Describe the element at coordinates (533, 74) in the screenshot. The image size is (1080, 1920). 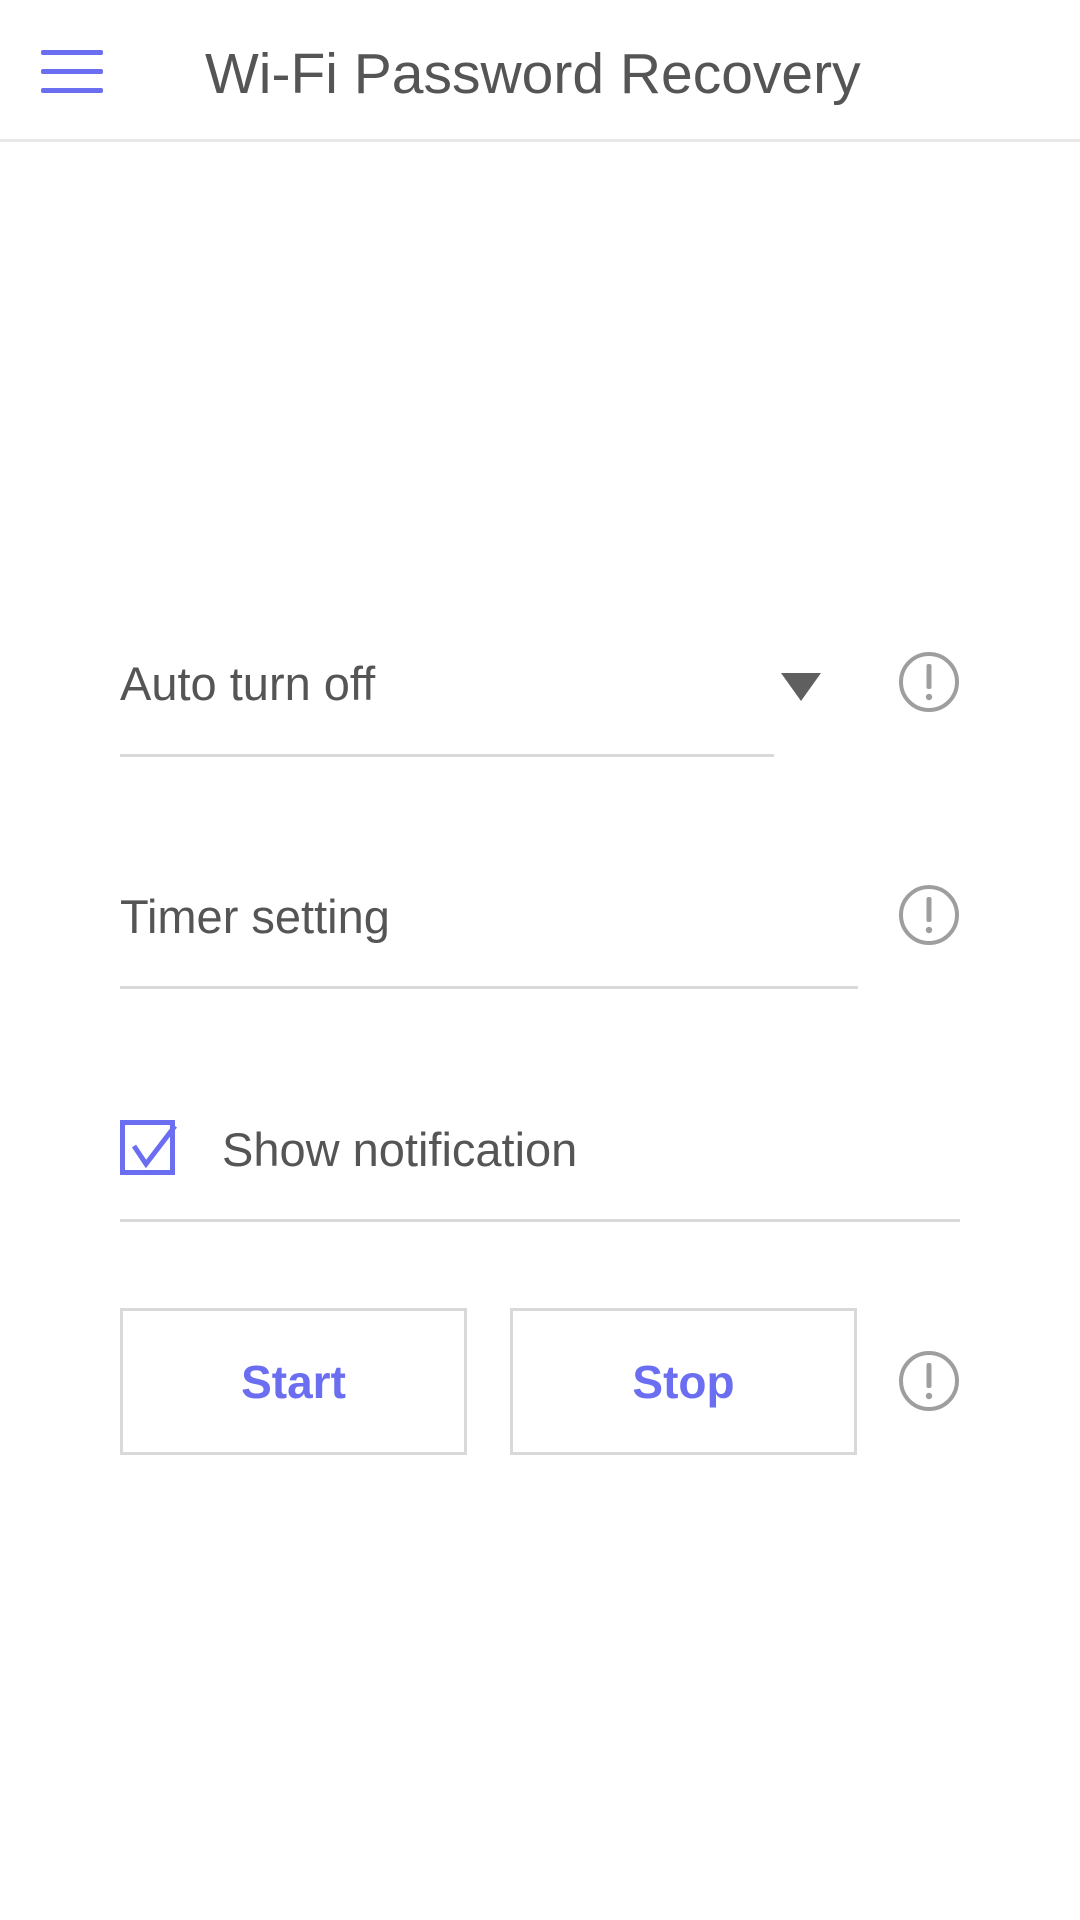
I see `app-title: Wi-Fi Password Recovery` at that location.